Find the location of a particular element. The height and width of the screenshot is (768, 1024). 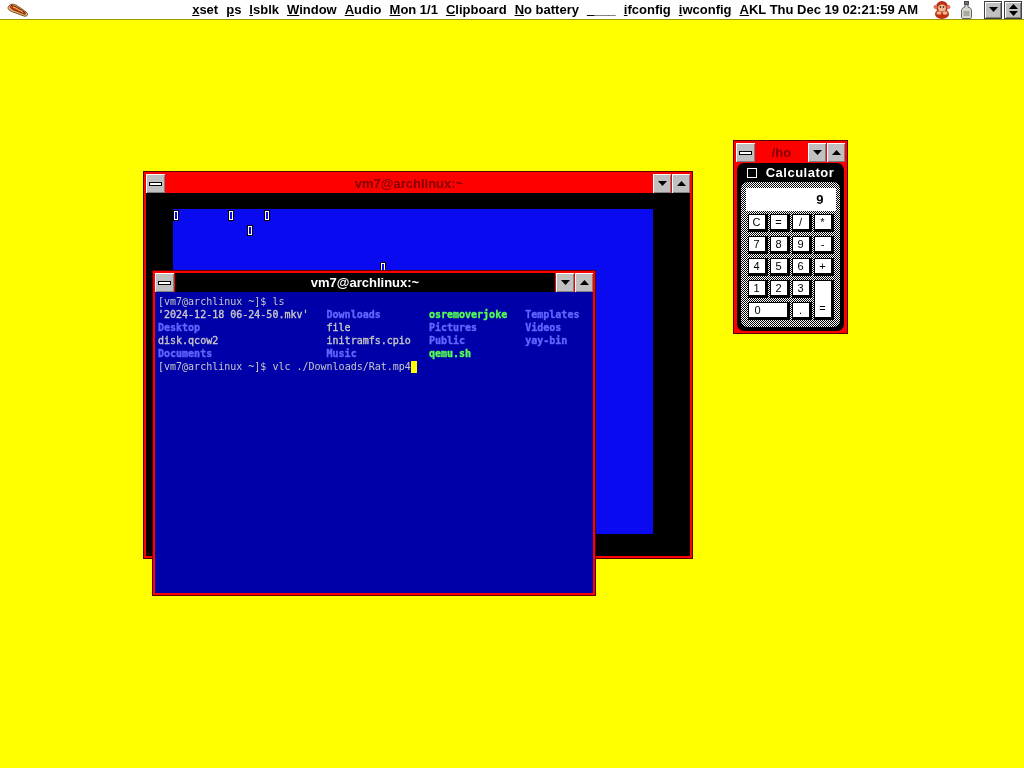

executable-name: osremoverjoke is located at coordinates (468, 314).